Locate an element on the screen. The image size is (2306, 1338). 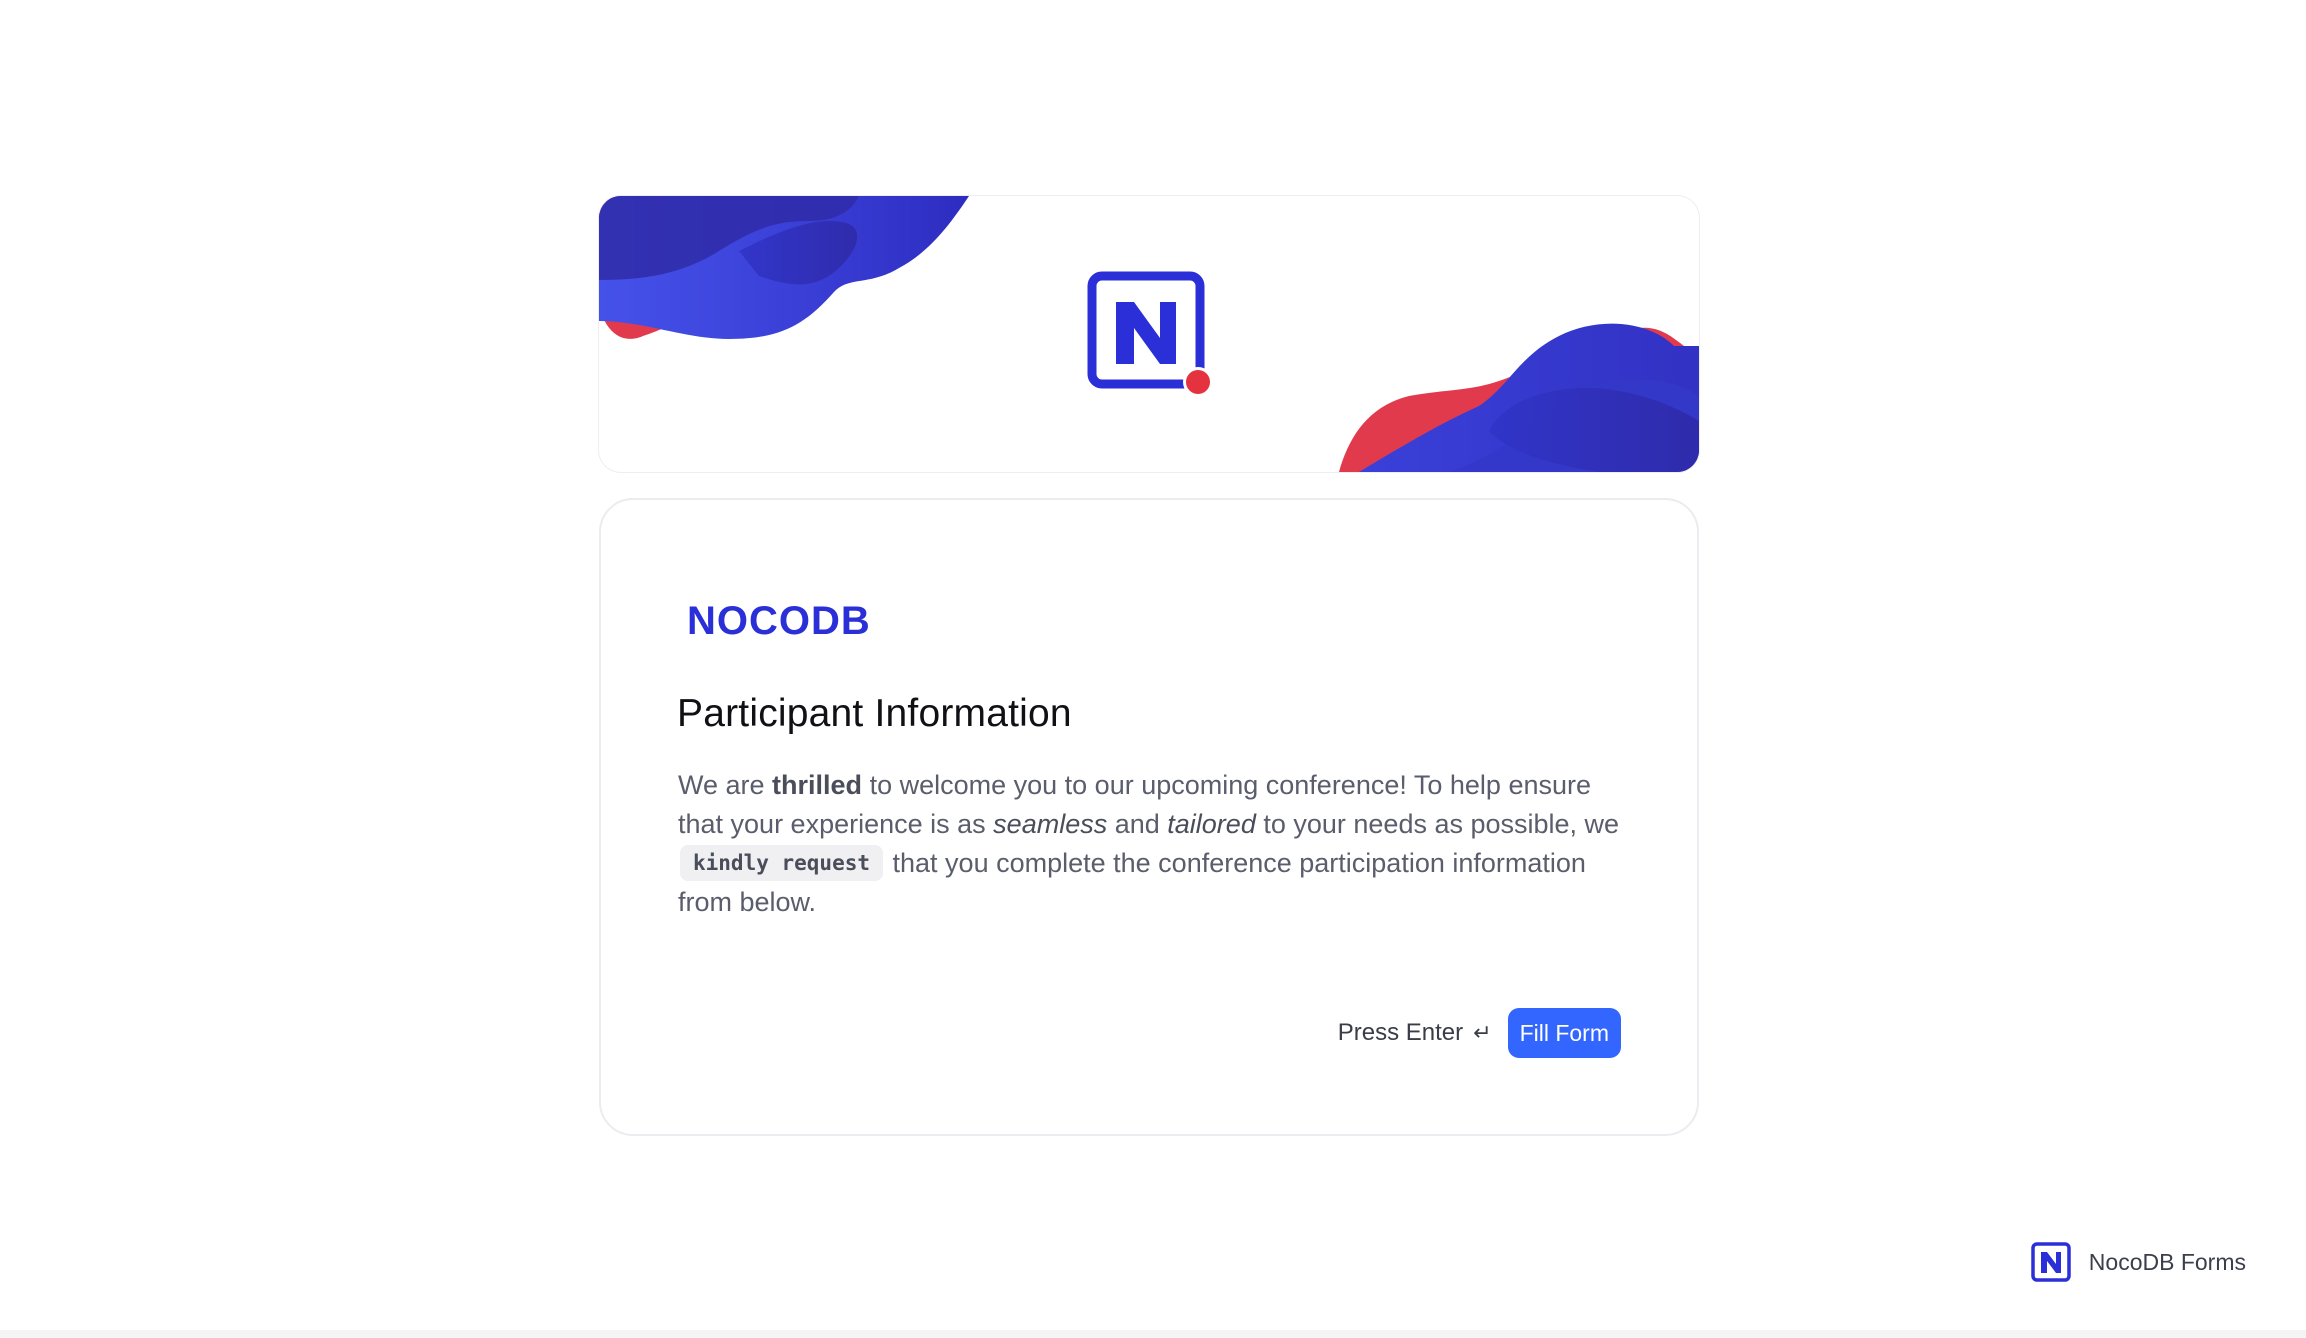
form-banner is located at coordinates (1149, 334).